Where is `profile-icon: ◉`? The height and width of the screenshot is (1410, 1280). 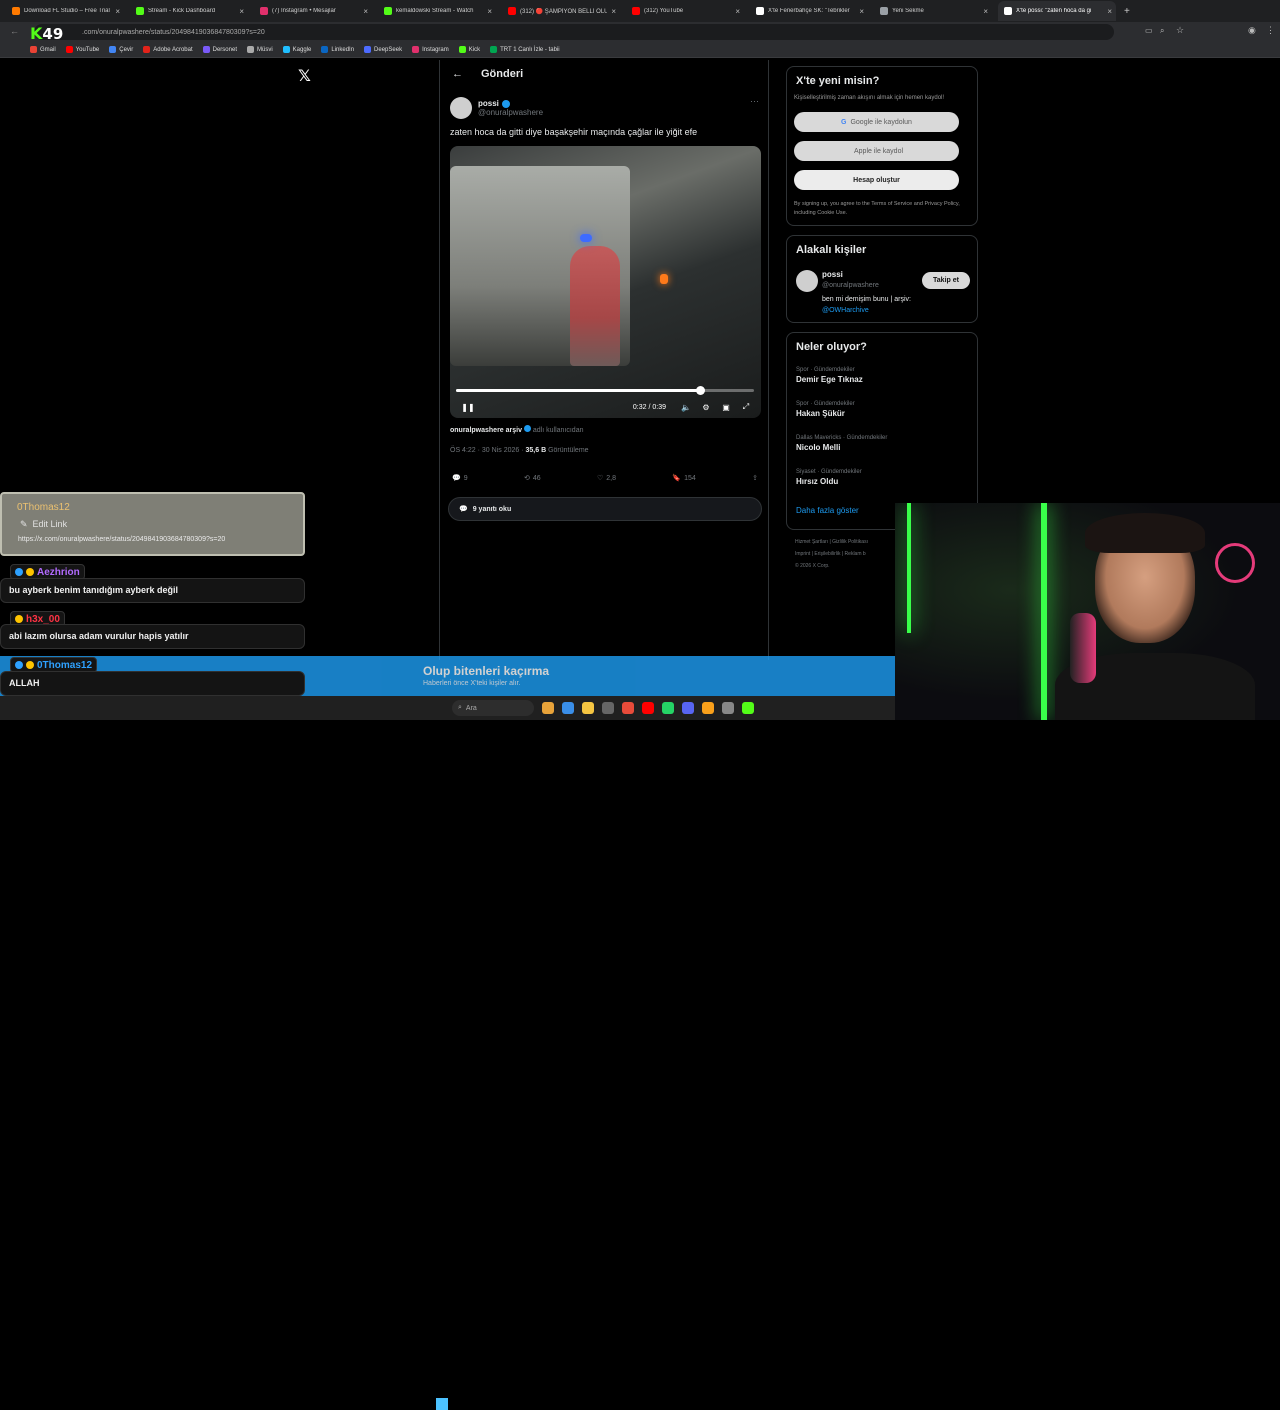 profile-icon: ◉ is located at coordinates (1252, 30).